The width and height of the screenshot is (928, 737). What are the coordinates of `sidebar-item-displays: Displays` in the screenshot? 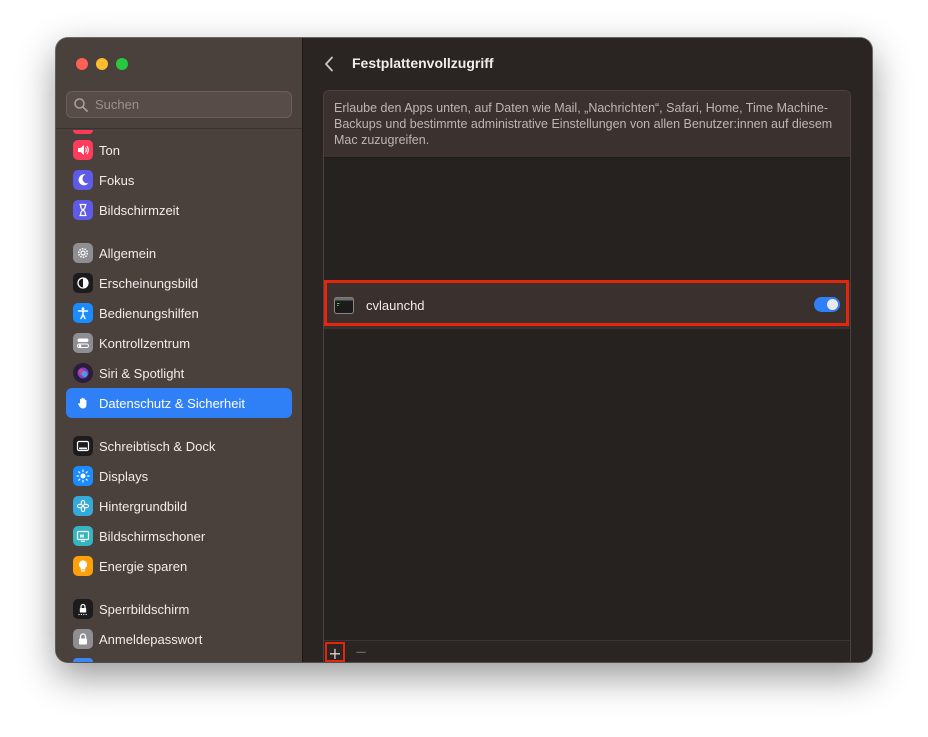 It's located at (179, 476).